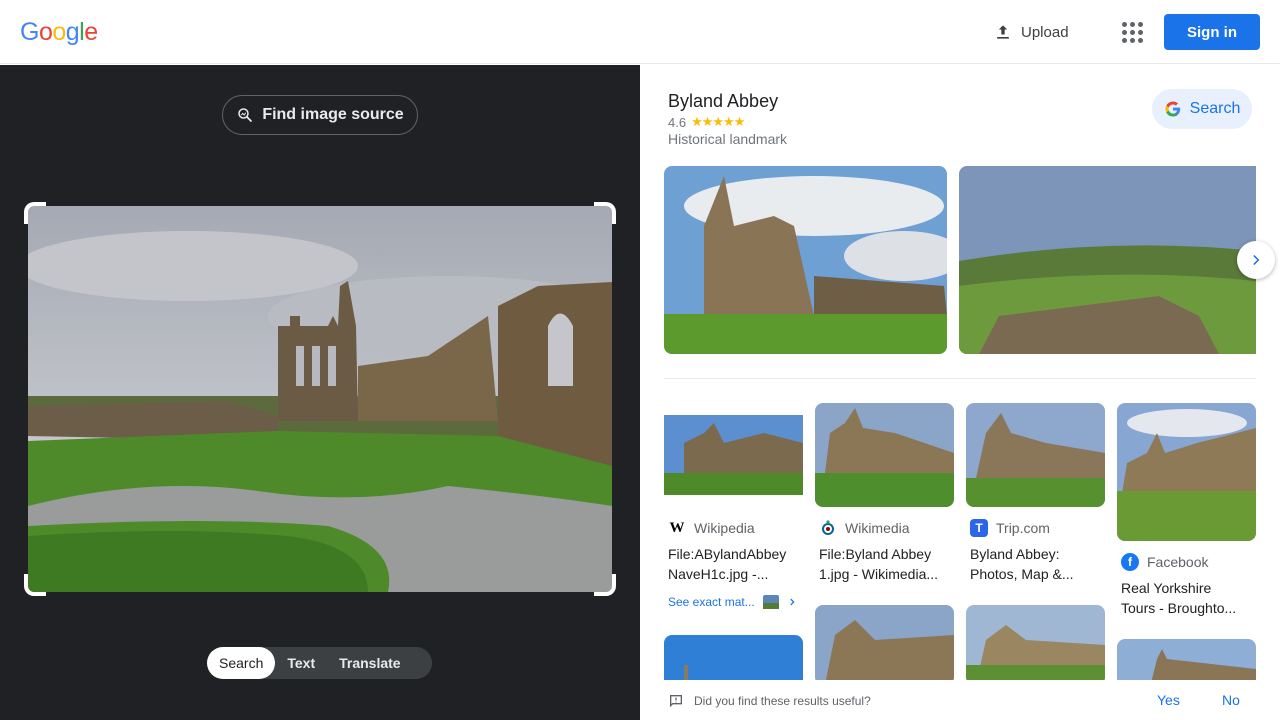 Image resolution: width=1280 pixels, height=720 pixels. What do you see at coordinates (35, 585) in the screenshot?
I see `crop-handle-bottom-left` at bounding box center [35, 585].